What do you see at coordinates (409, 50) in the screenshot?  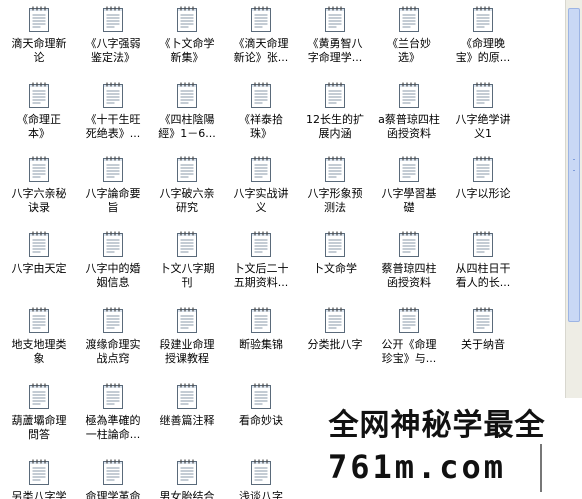 I see `file-name: 《兰台妙 选》` at bounding box center [409, 50].